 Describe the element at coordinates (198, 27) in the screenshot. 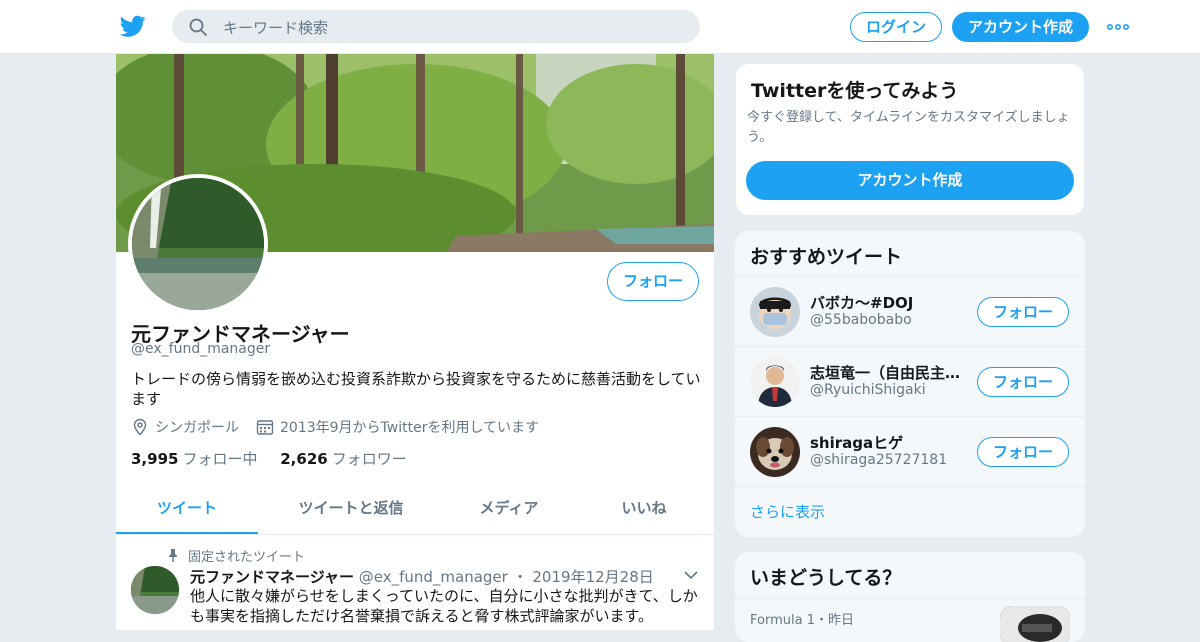

I see `search-icon` at that location.